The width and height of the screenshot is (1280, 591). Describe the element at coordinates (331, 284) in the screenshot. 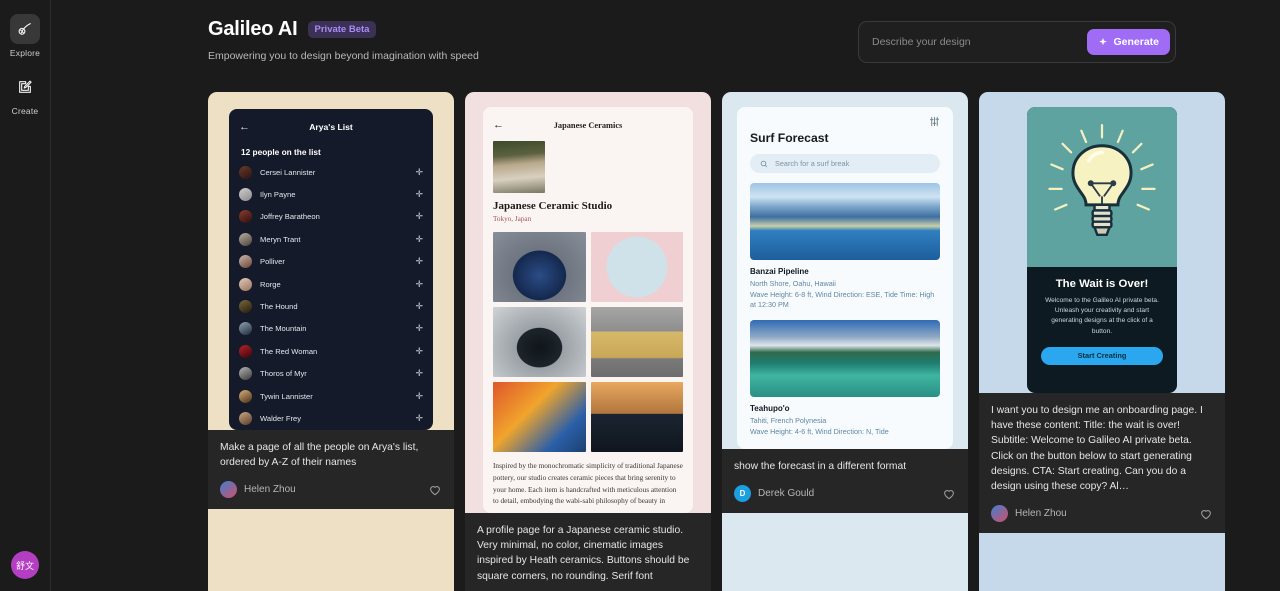

I see `list-item: Rorge ✛` at that location.